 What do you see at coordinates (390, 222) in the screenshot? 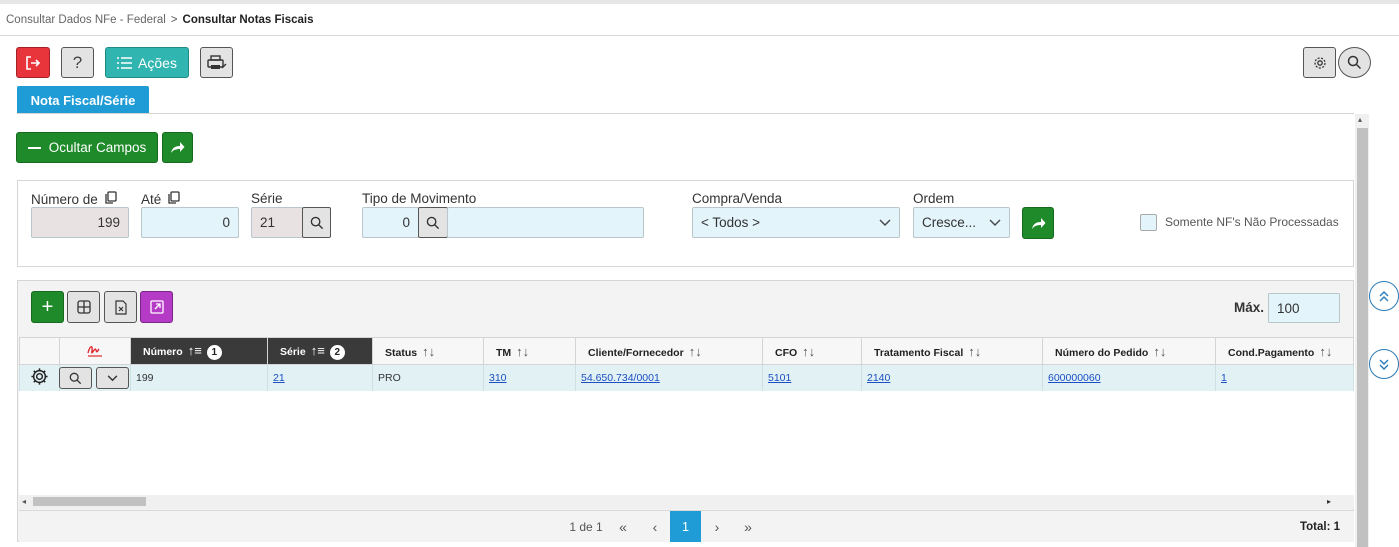
I see `tipo-movimento-field: 0` at bounding box center [390, 222].